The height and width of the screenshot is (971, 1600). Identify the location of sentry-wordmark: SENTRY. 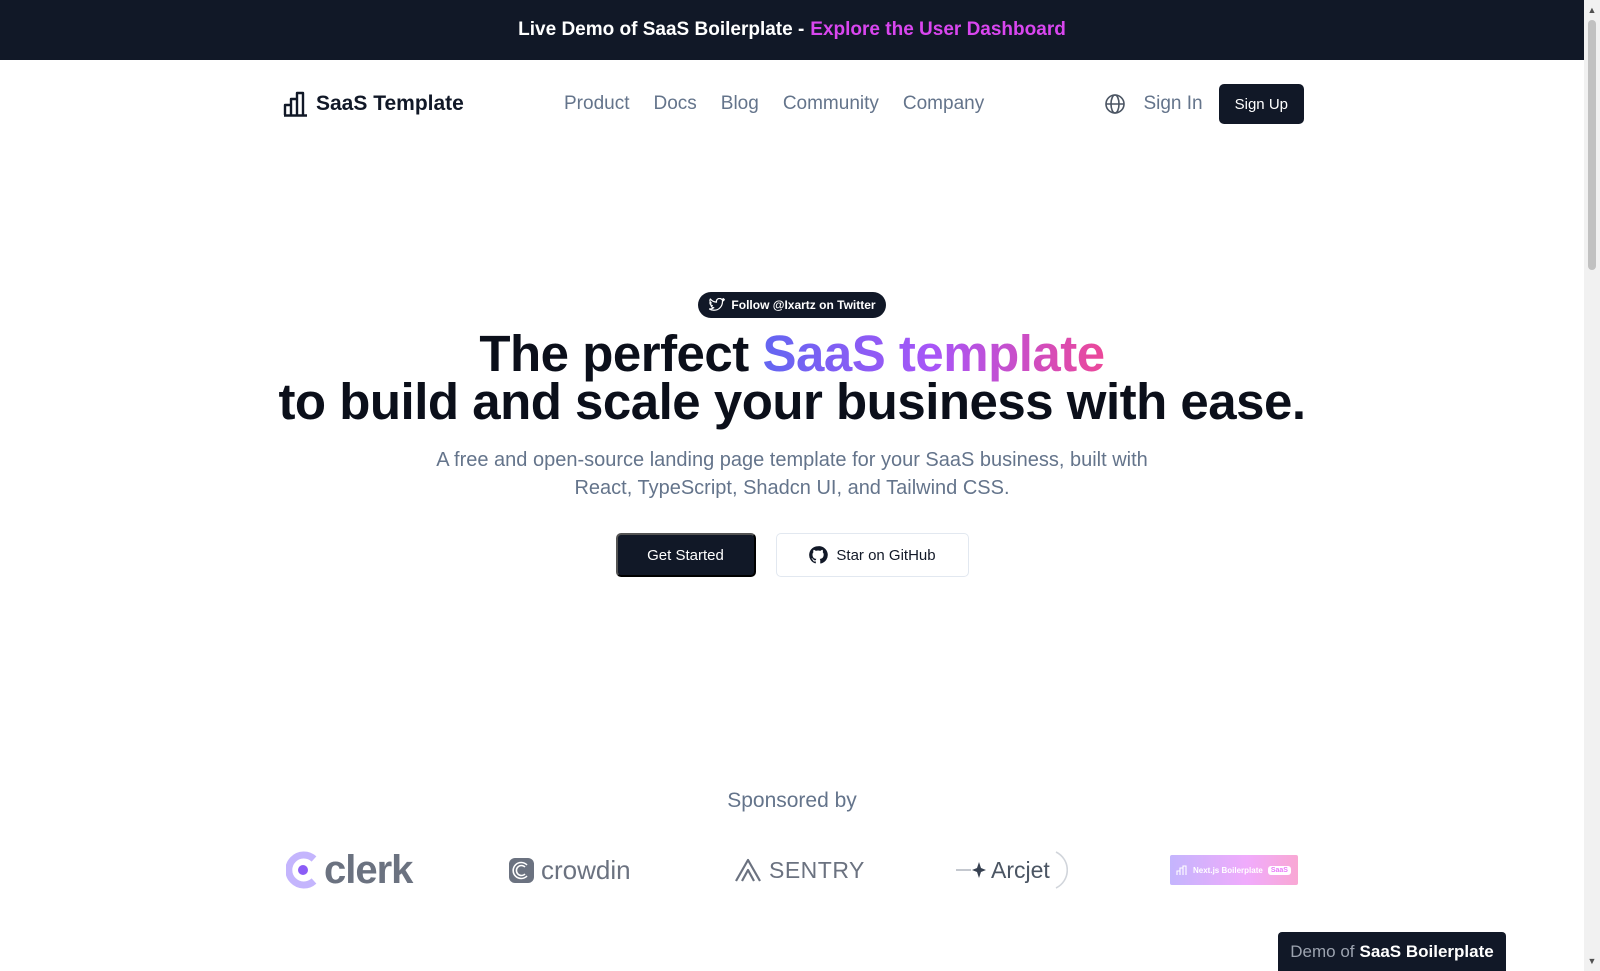
(817, 869).